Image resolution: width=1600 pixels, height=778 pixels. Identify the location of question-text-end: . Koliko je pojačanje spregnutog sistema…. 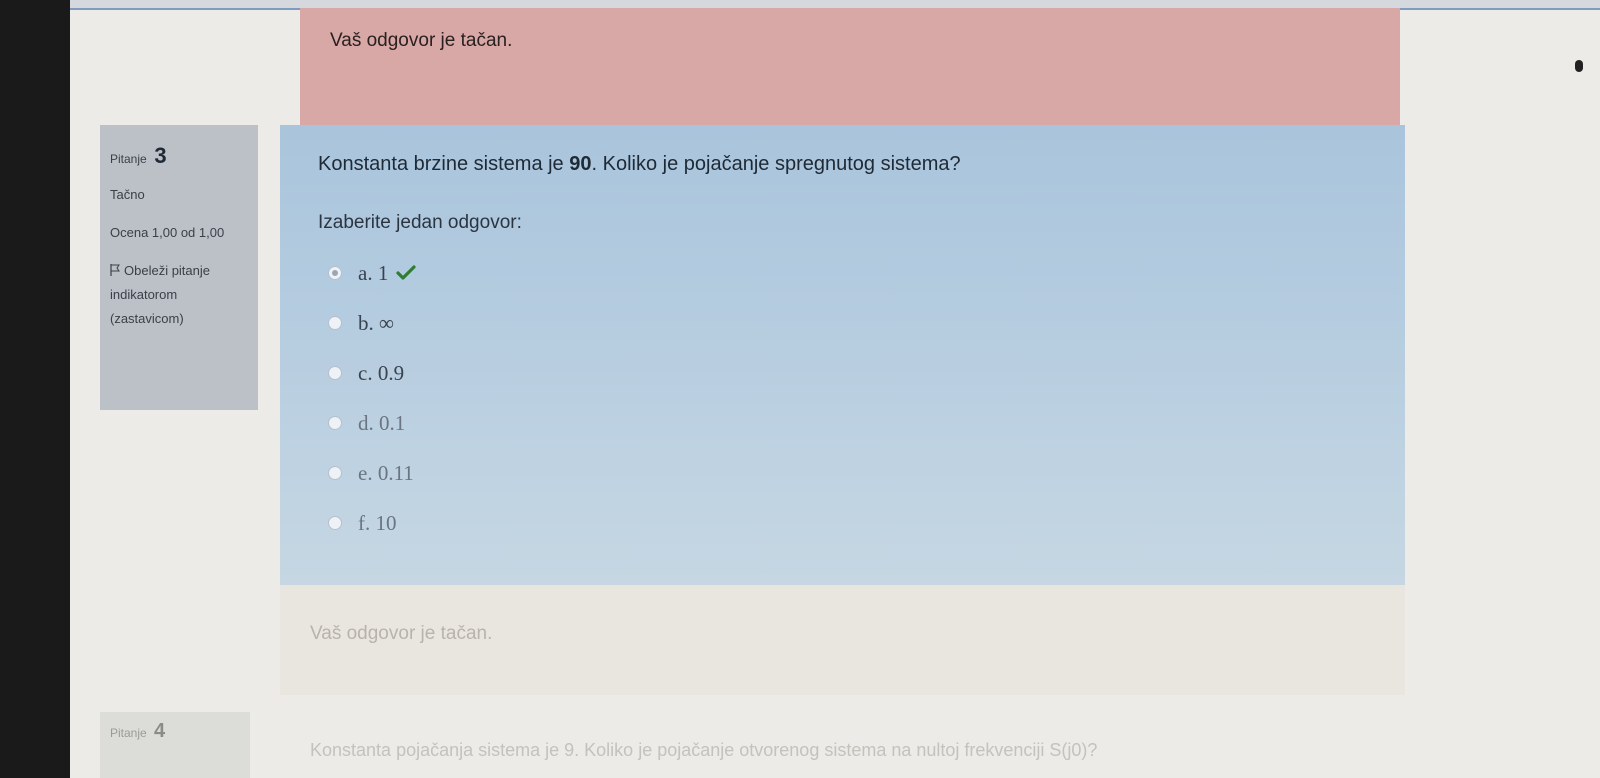
(776, 164).